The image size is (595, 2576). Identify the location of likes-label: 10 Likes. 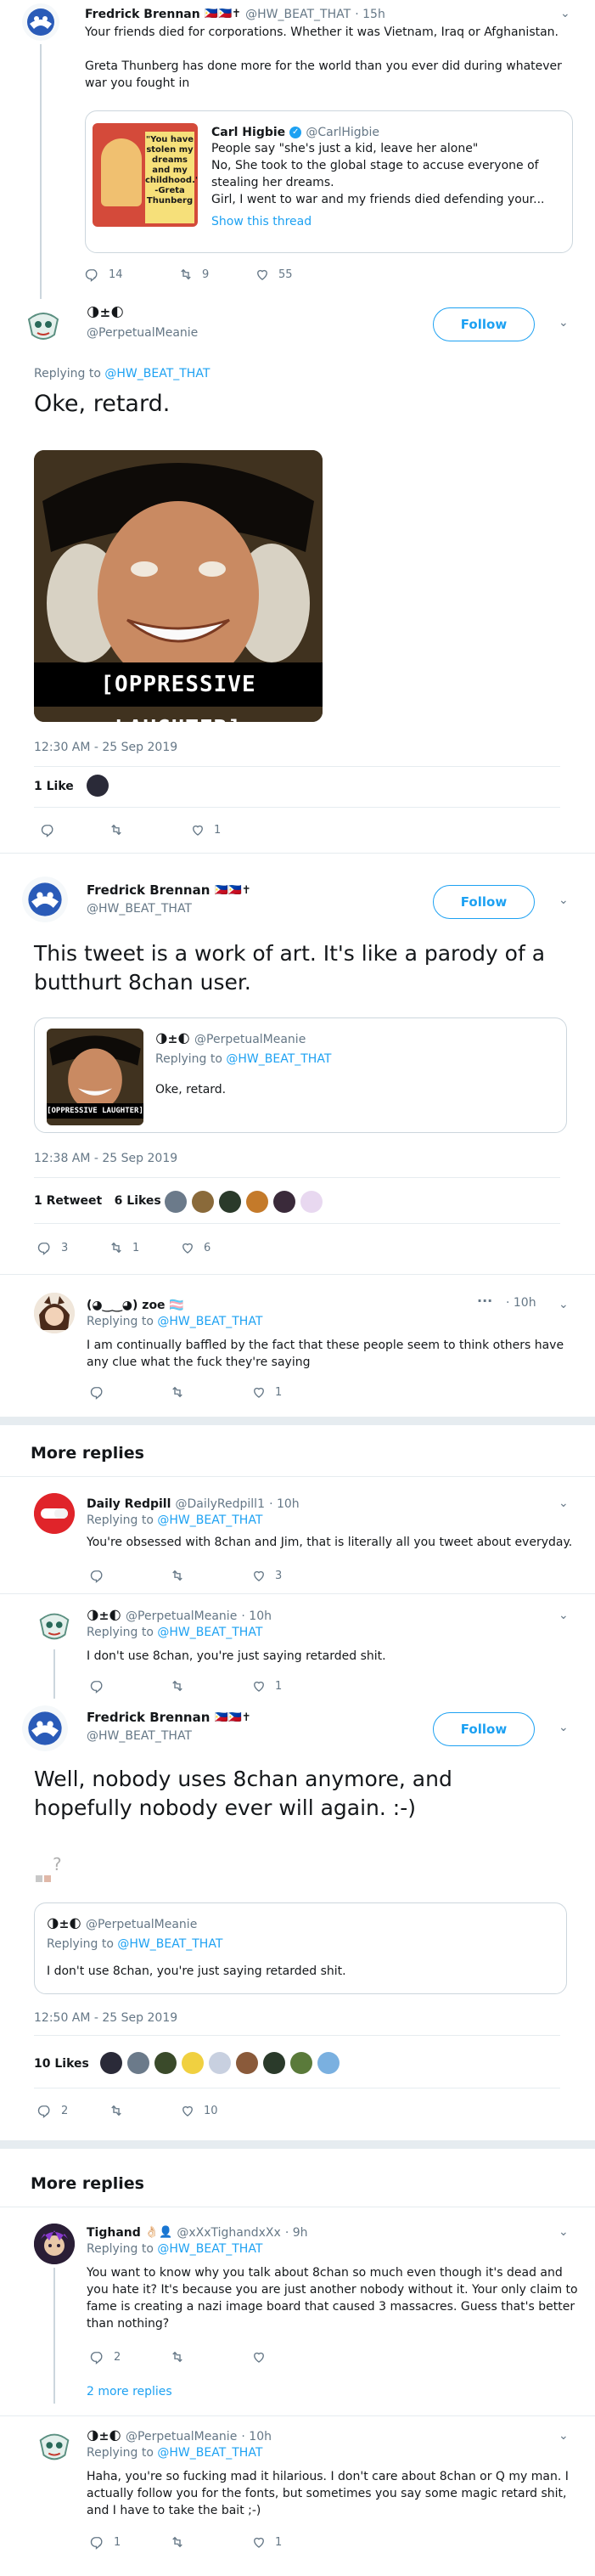
(61, 2064).